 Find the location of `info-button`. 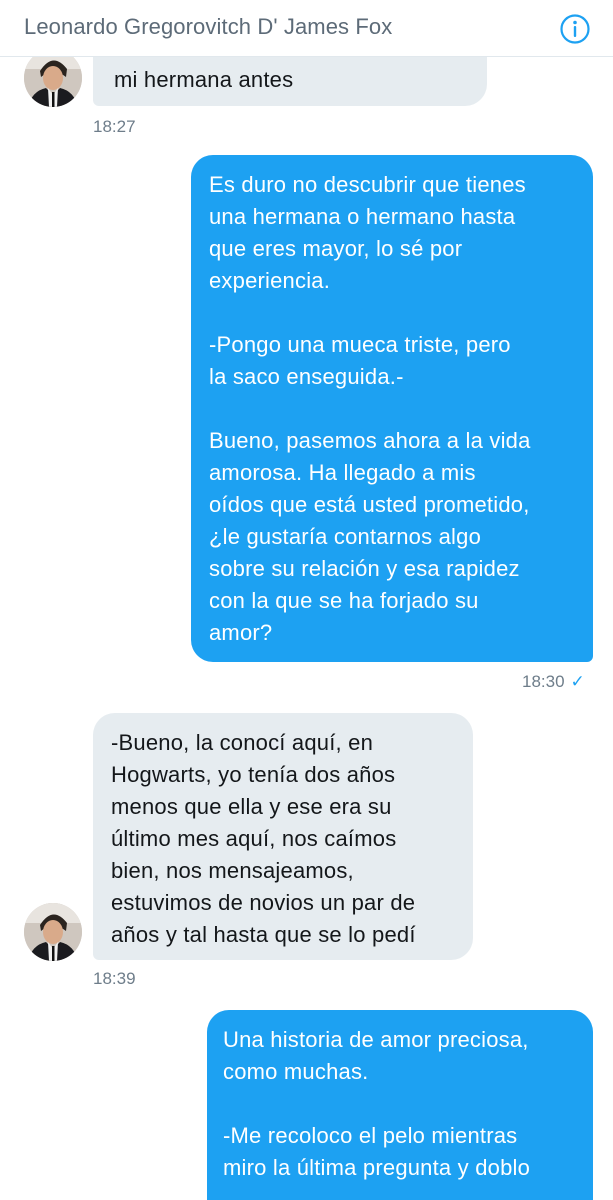

info-button is located at coordinates (575, 29).